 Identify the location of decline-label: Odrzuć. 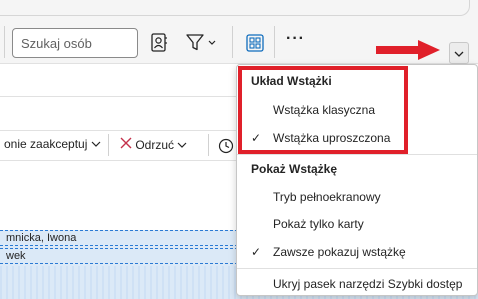
(155, 145).